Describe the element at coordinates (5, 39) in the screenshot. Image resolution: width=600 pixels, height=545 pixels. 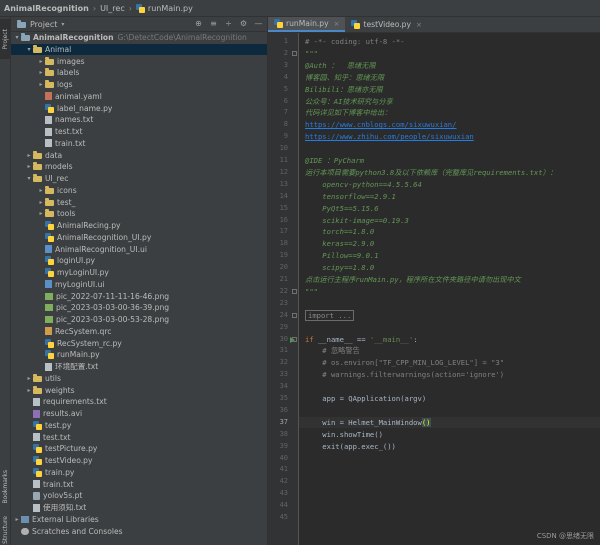
I see `project-tool-tab: Project` at that location.